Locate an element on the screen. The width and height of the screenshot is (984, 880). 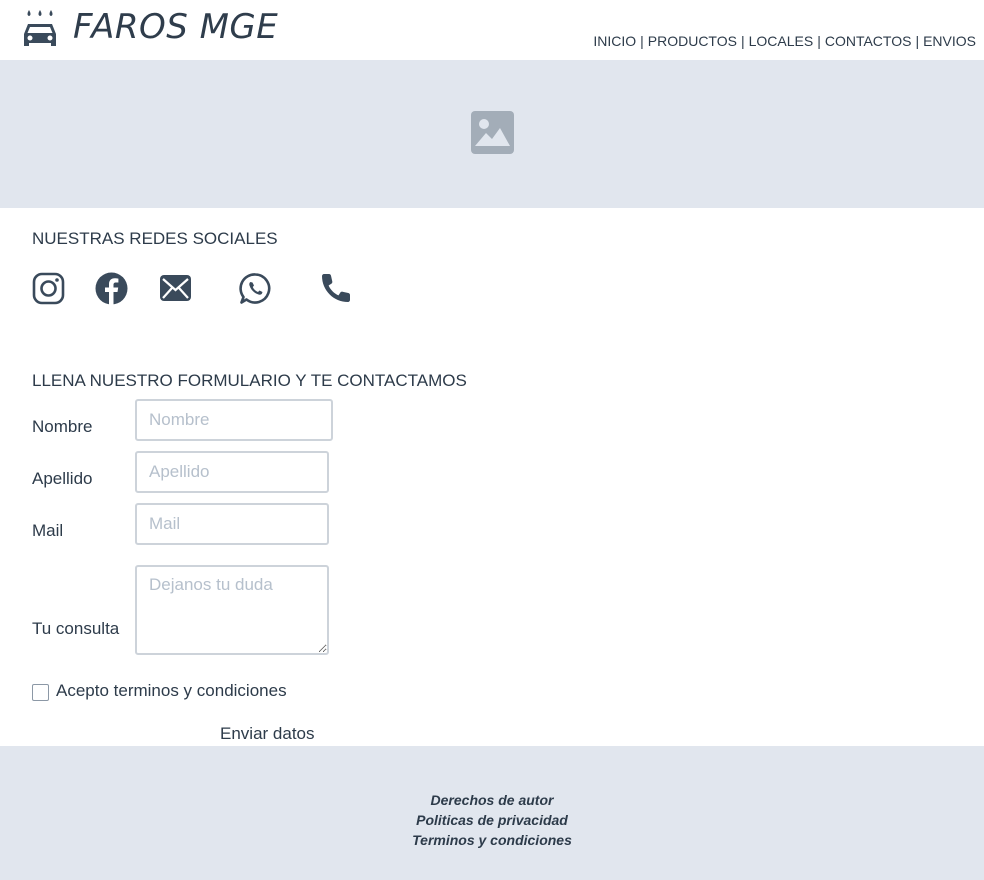
instagram-icon is located at coordinates (48, 288).